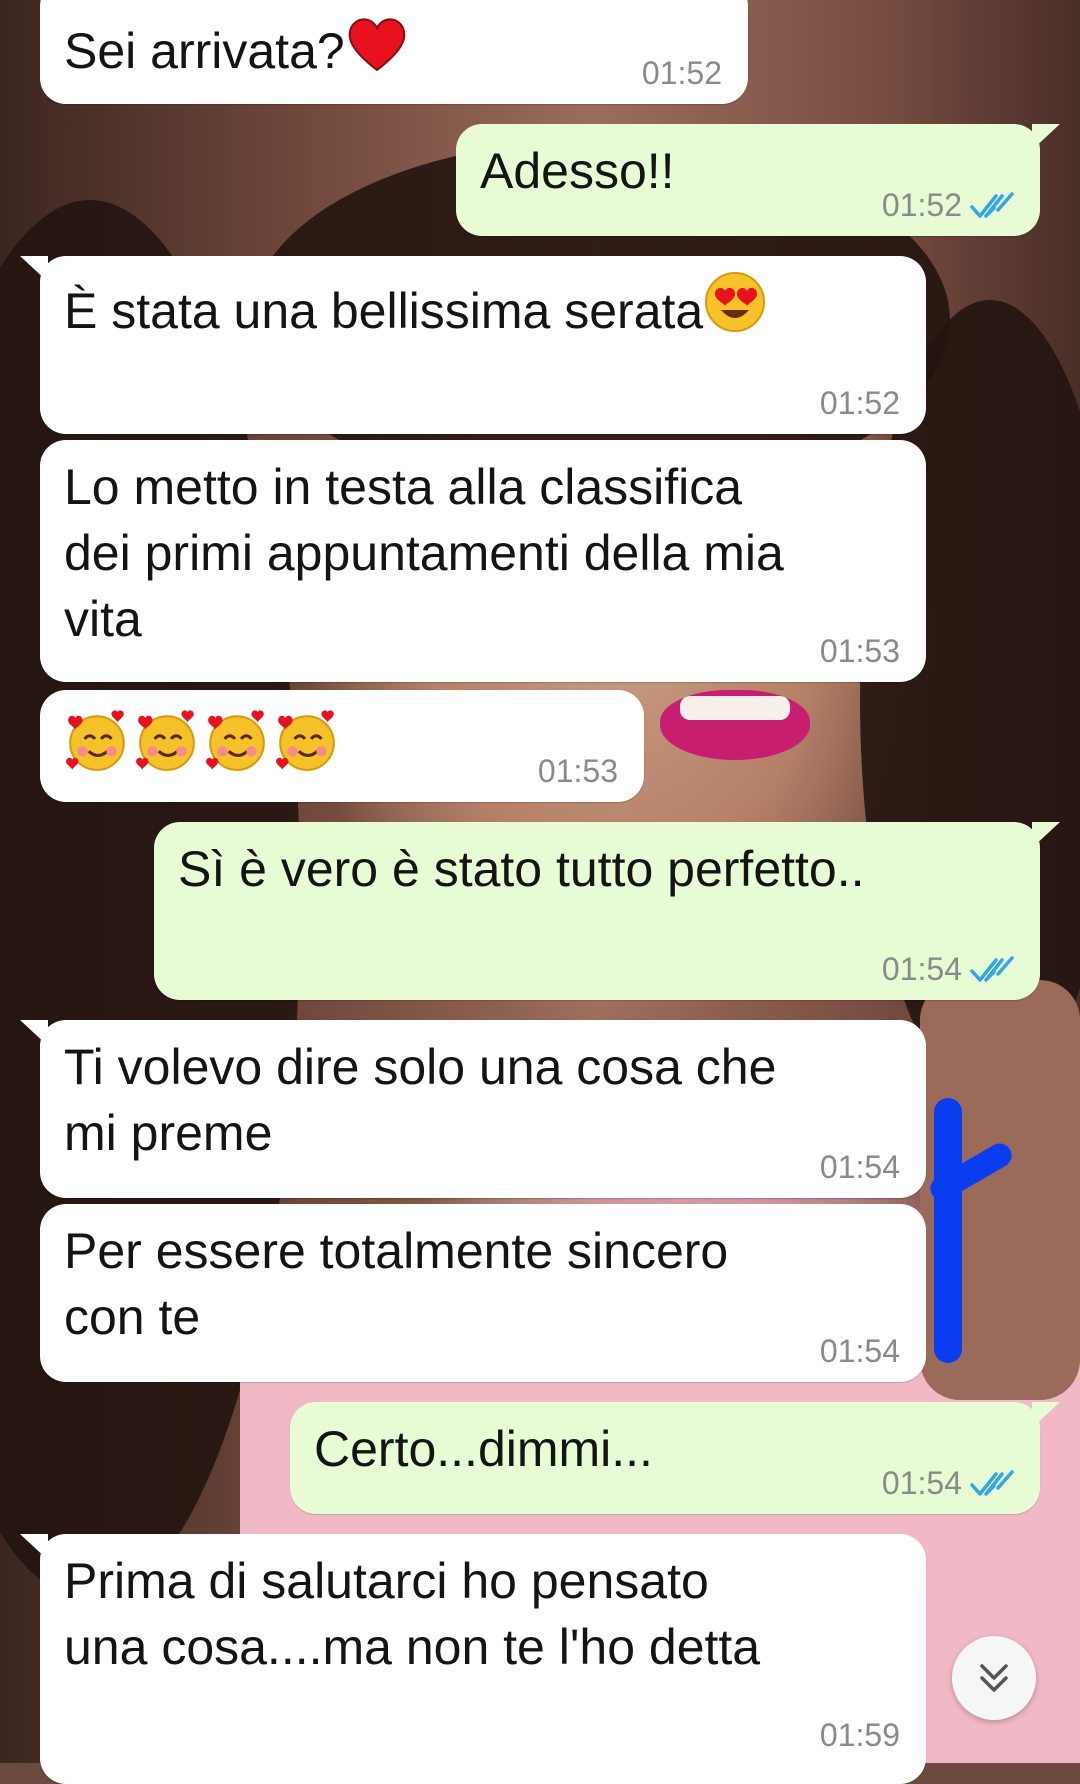 The height and width of the screenshot is (1784, 1080). What do you see at coordinates (735, 304) in the screenshot?
I see `heart-eyes-emoji-icon` at bounding box center [735, 304].